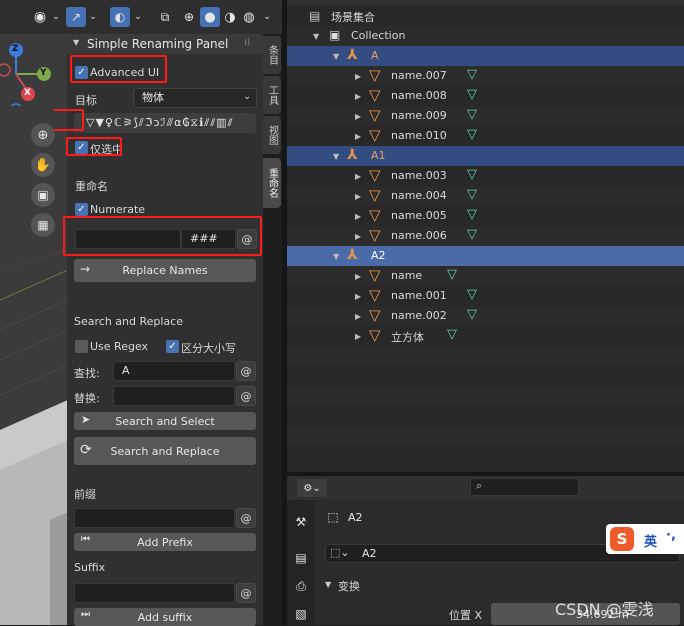 This screenshot has height=626, width=684. I want to click on wireframe-shading-icon: ⊕, so click(189, 17).